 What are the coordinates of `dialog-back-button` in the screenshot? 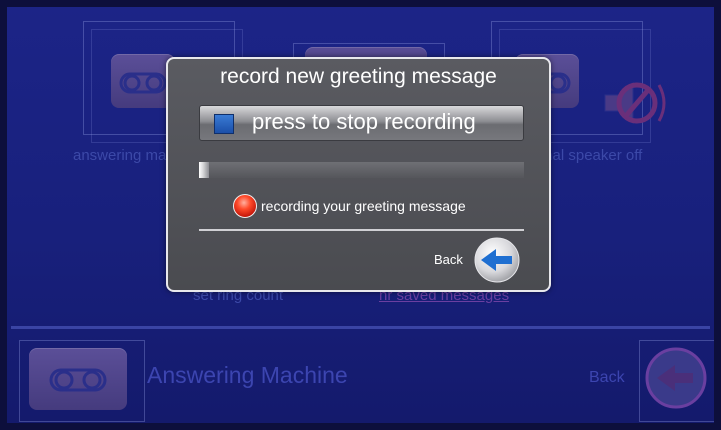 It's located at (497, 260).